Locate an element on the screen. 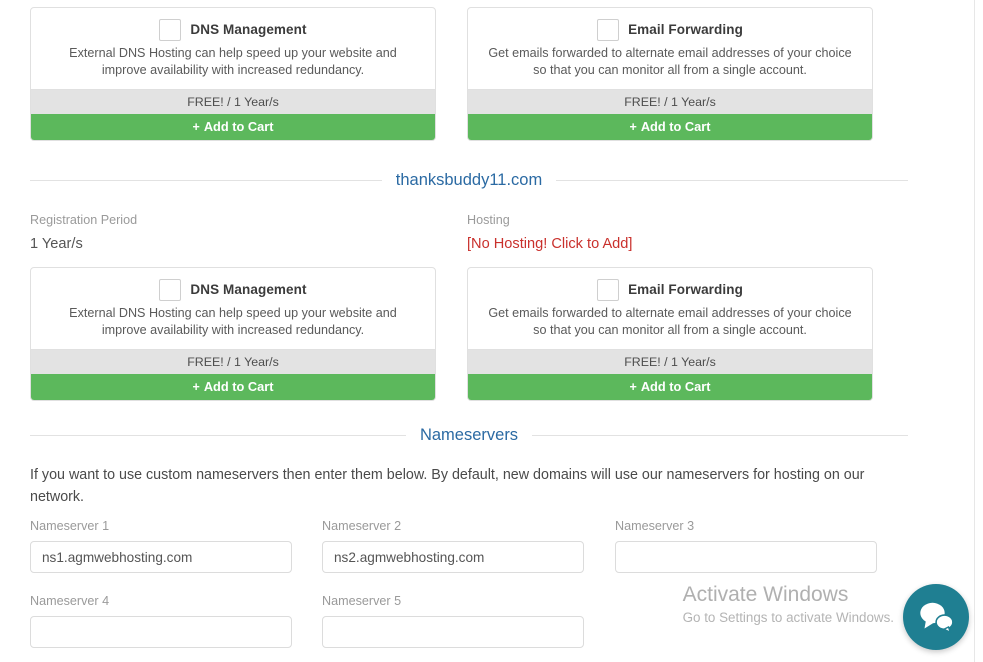 This screenshot has width=983, height=662. registration-period-field: Registration Period 1 Year/s is located at coordinates (240, 233).